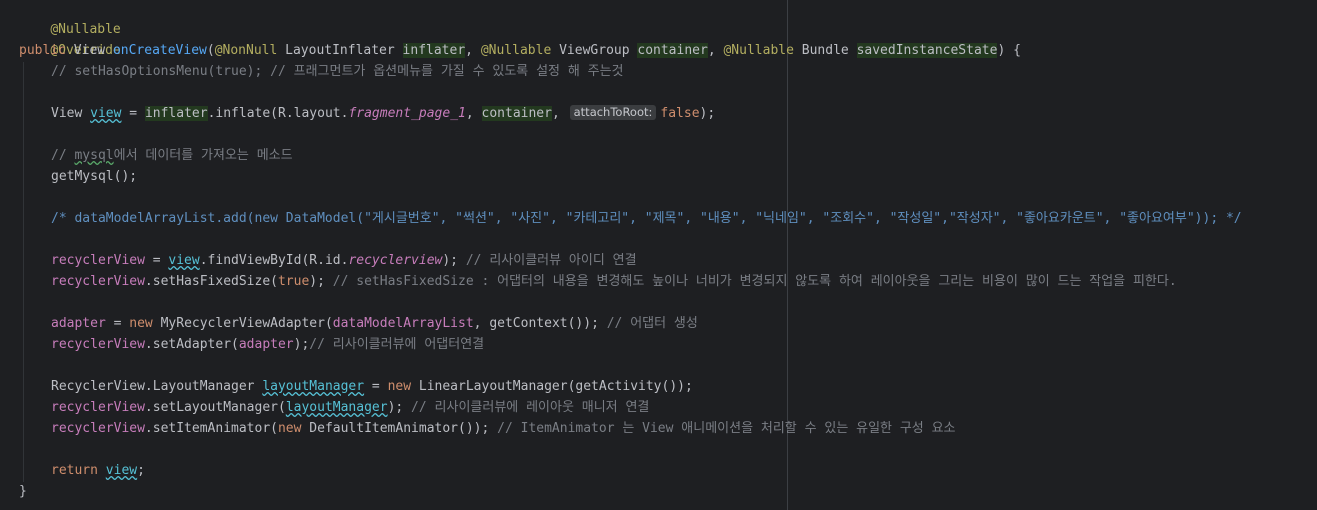 Image resolution: width=1317 pixels, height=510 pixels. What do you see at coordinates (94, 155) in the screenshot?
I see `comment-typo: mysql` at bounding box center [94, 155].